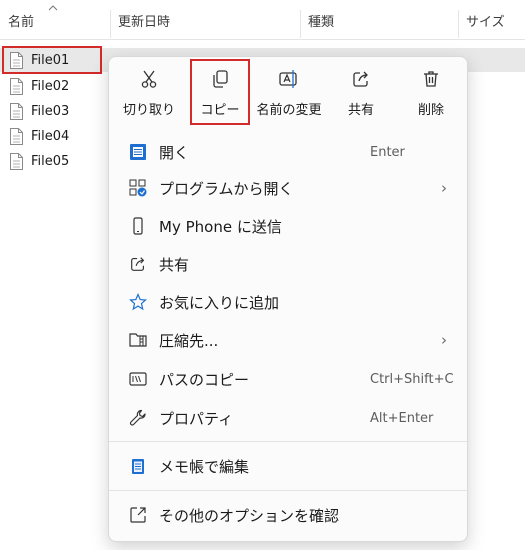  I want to click on file-list-header: 名前 更新日時 種類 サイズ, so click(262, 20).